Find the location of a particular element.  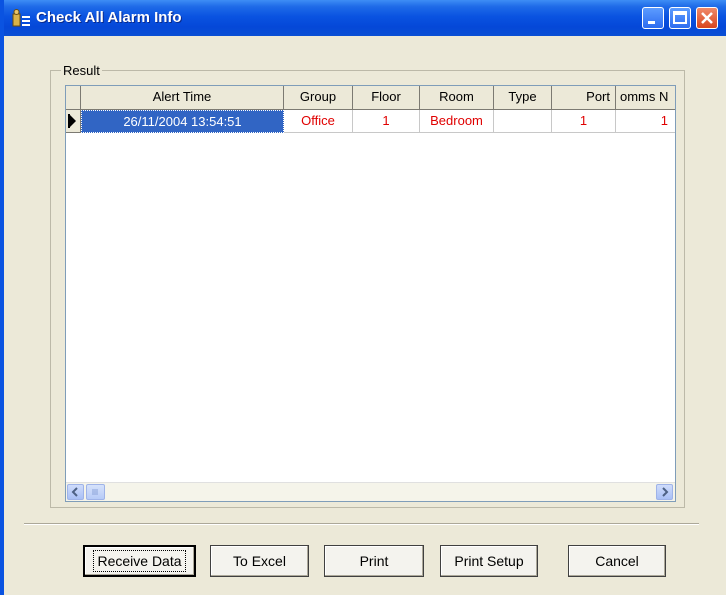

print-setup-label: Print Setup is located at coordinates (489, 561).